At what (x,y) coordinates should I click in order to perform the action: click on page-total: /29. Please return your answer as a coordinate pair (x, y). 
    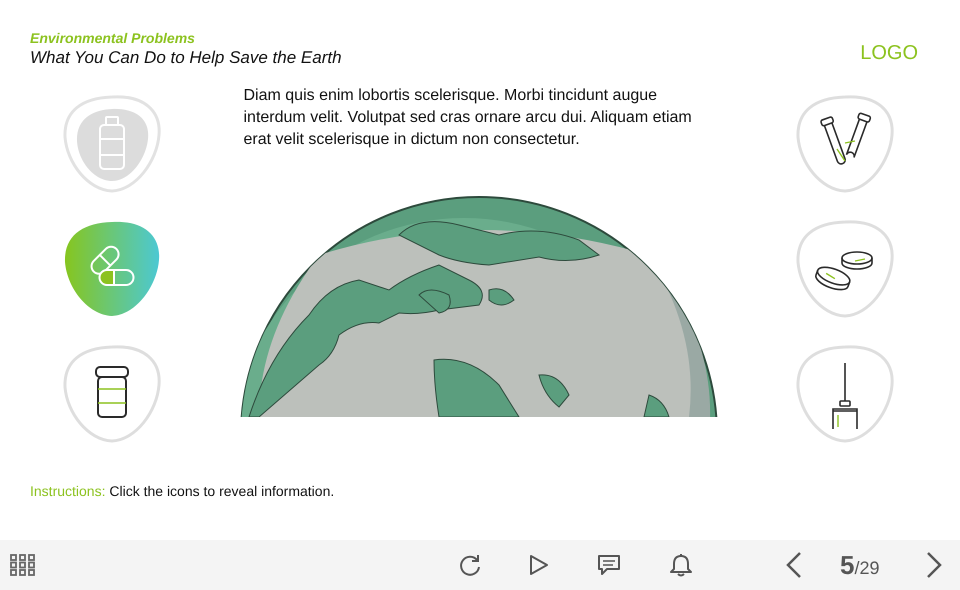
    Looking at the image, I should click on (867, 568).